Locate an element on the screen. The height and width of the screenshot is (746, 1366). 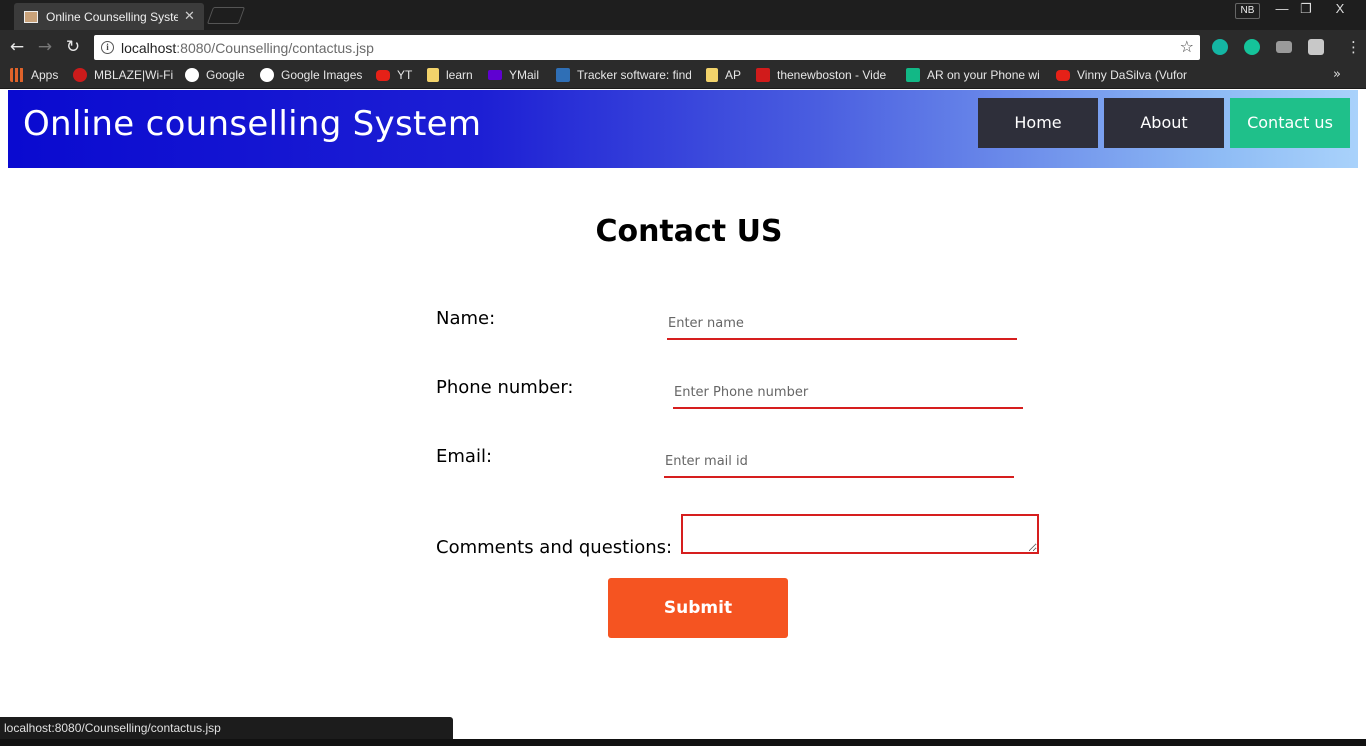
name-input is located at coordinates (842, 324).